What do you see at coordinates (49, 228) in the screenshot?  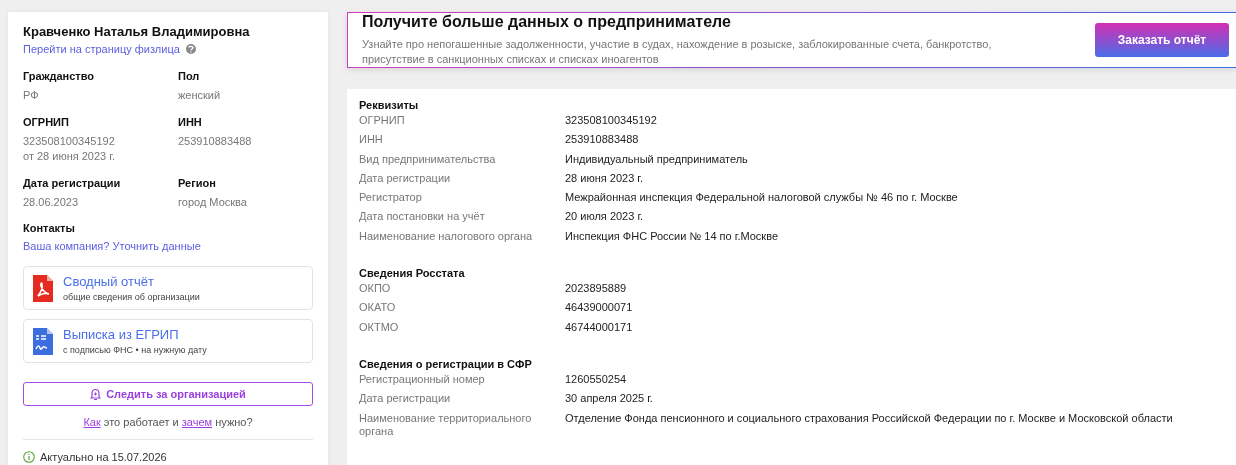 I see `contacts-label: Контакты` at bounding box center [49, 228].